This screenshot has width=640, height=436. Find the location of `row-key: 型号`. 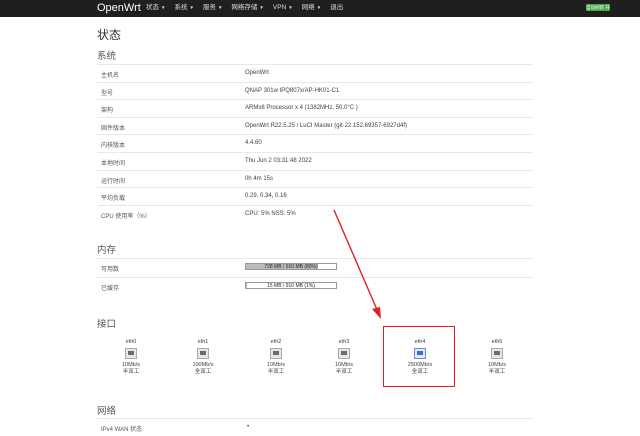

row-key: 型号 is located at coordinates (107, 93).